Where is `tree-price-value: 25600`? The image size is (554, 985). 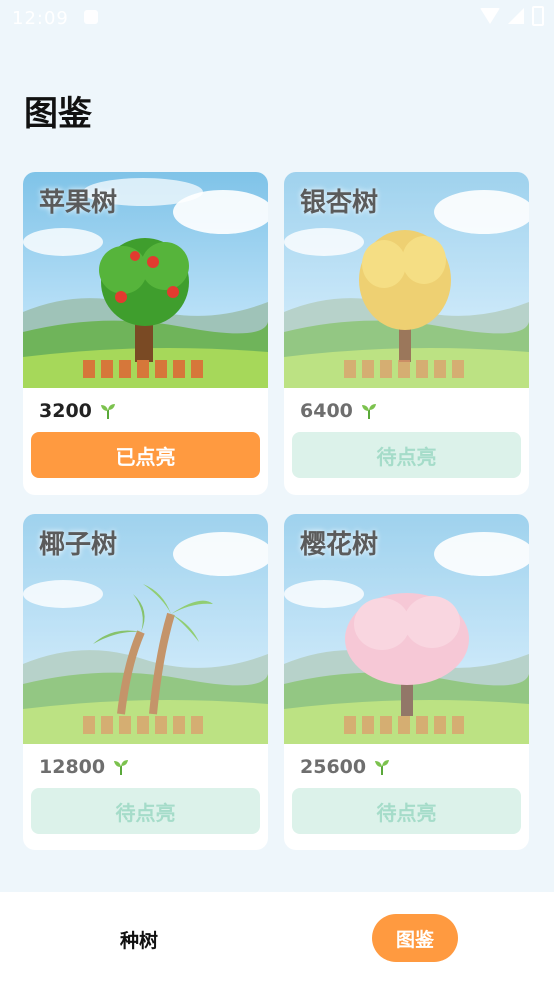
tree-price-value: 25600 is located at coordinates (333, 767).